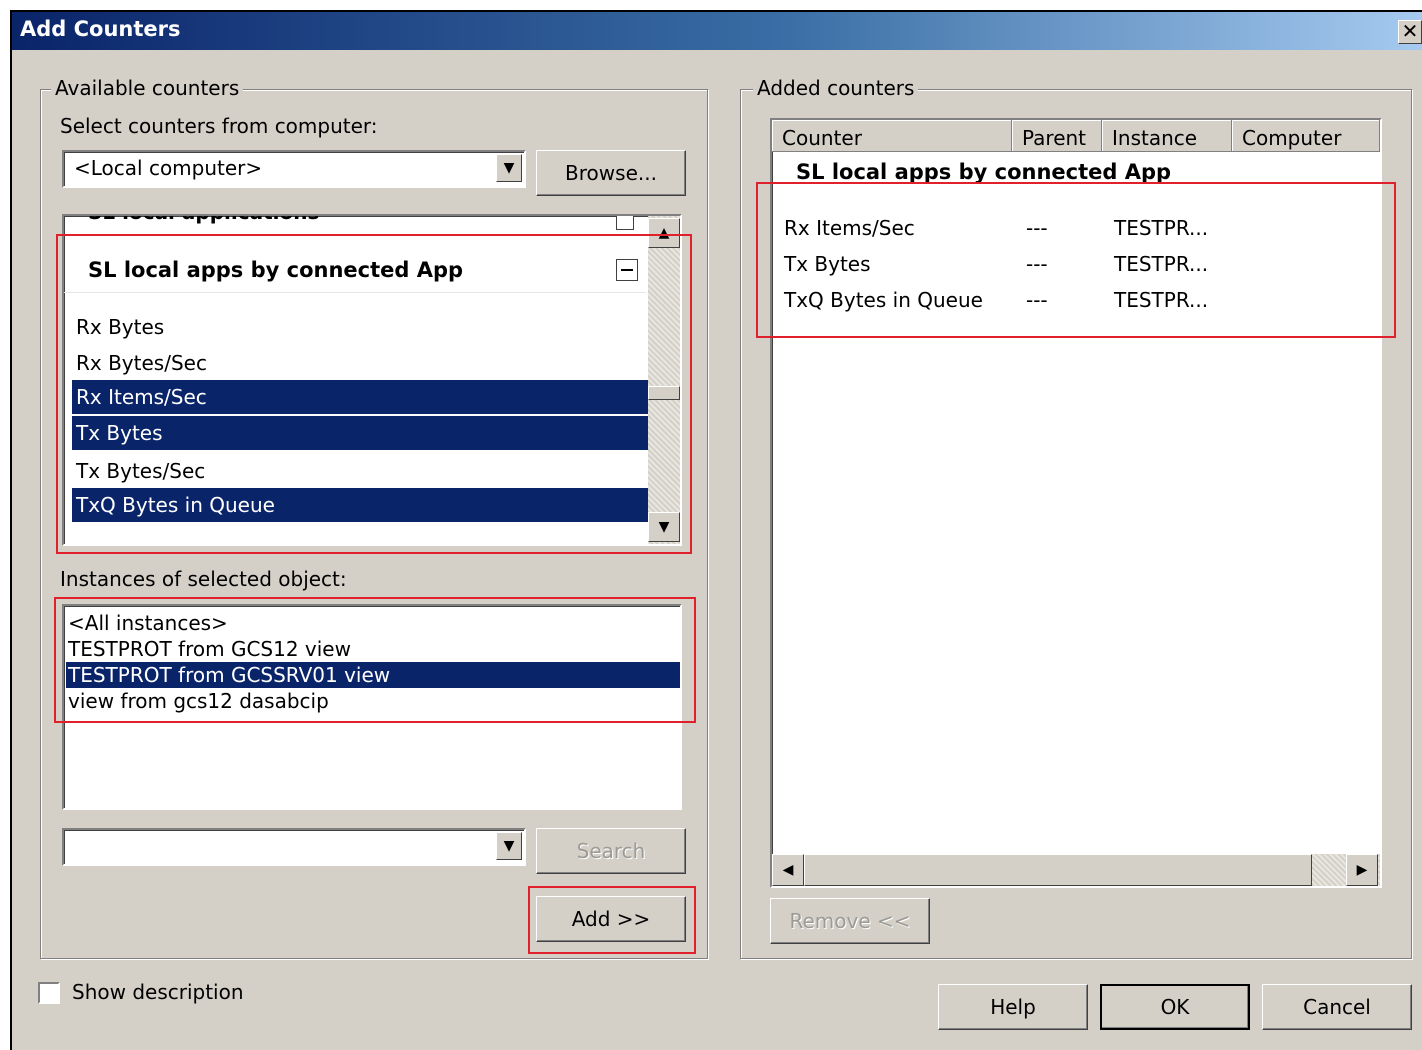 This screenshot has height=1050, width=1422. Describe the element at coordinates (198, 701) in the screenshot. I see `instance-item: view from gcs12 dasabcip` at that location.